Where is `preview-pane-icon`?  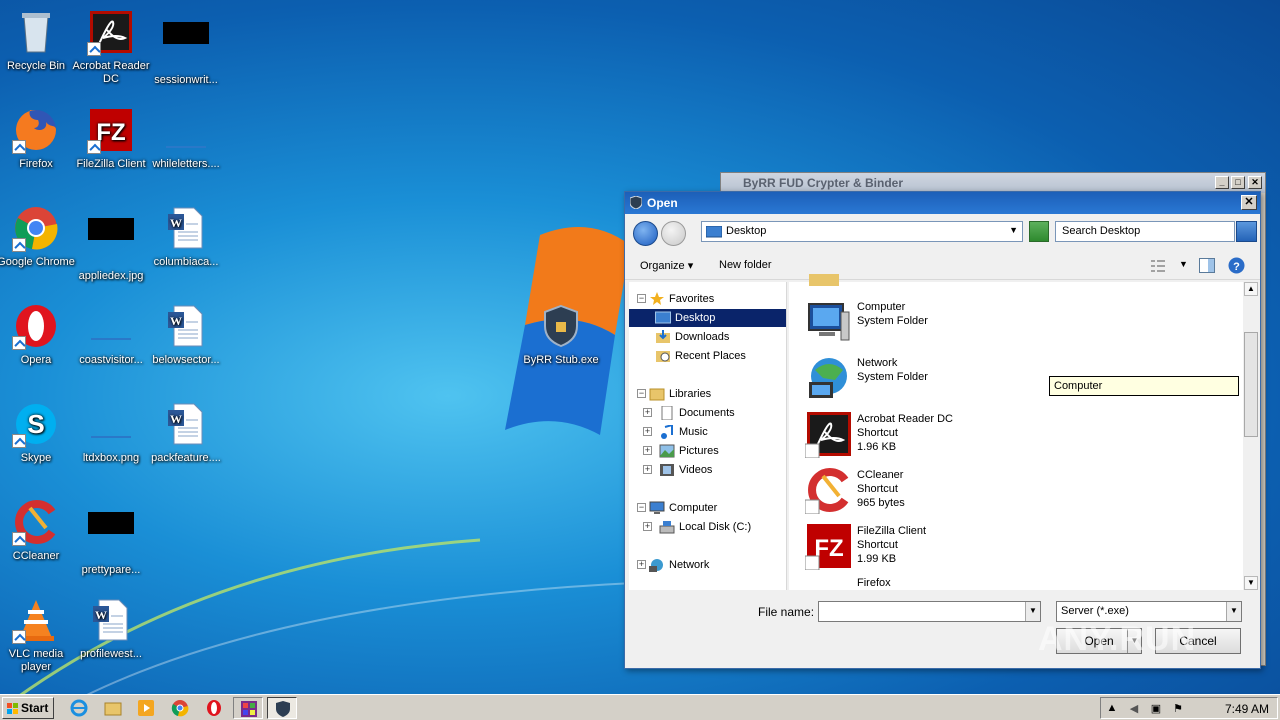 preview-pane-icon is located at coordinates (1207, 265).